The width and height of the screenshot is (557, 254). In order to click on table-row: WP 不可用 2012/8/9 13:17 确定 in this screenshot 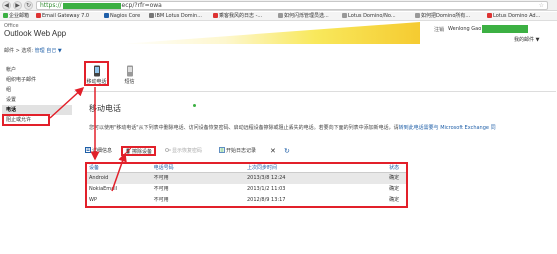, I will do `click(246, 200)`.